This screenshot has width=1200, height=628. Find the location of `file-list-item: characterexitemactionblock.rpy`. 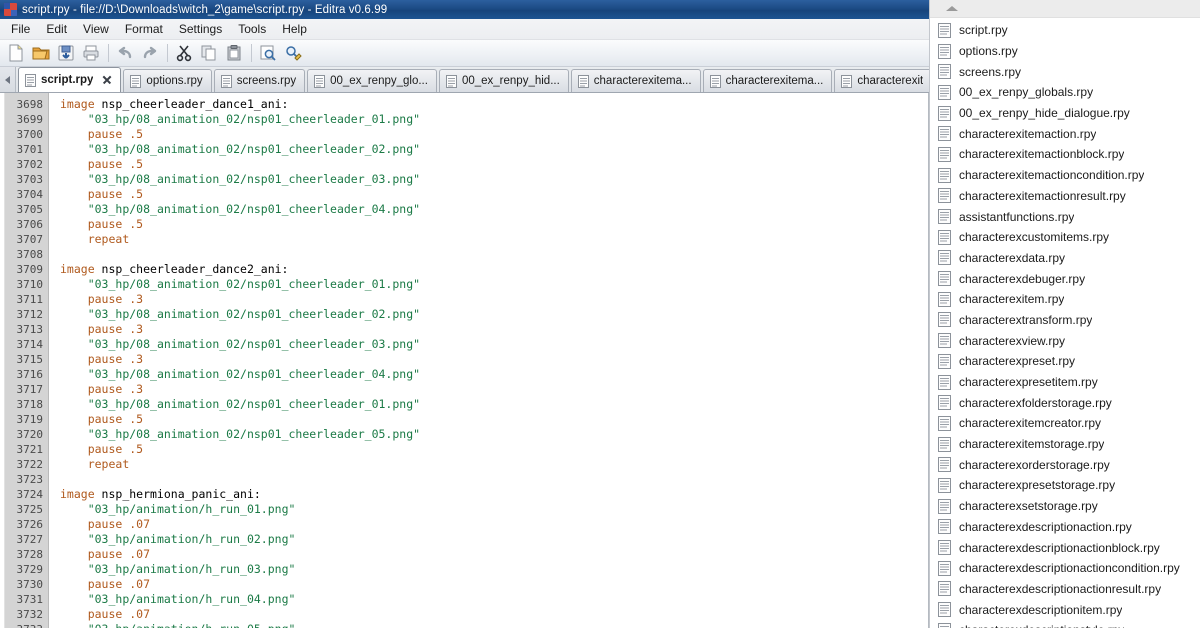

file-list-item: characterexitemactionblock.rpy is located at coordinates (1065, 154).